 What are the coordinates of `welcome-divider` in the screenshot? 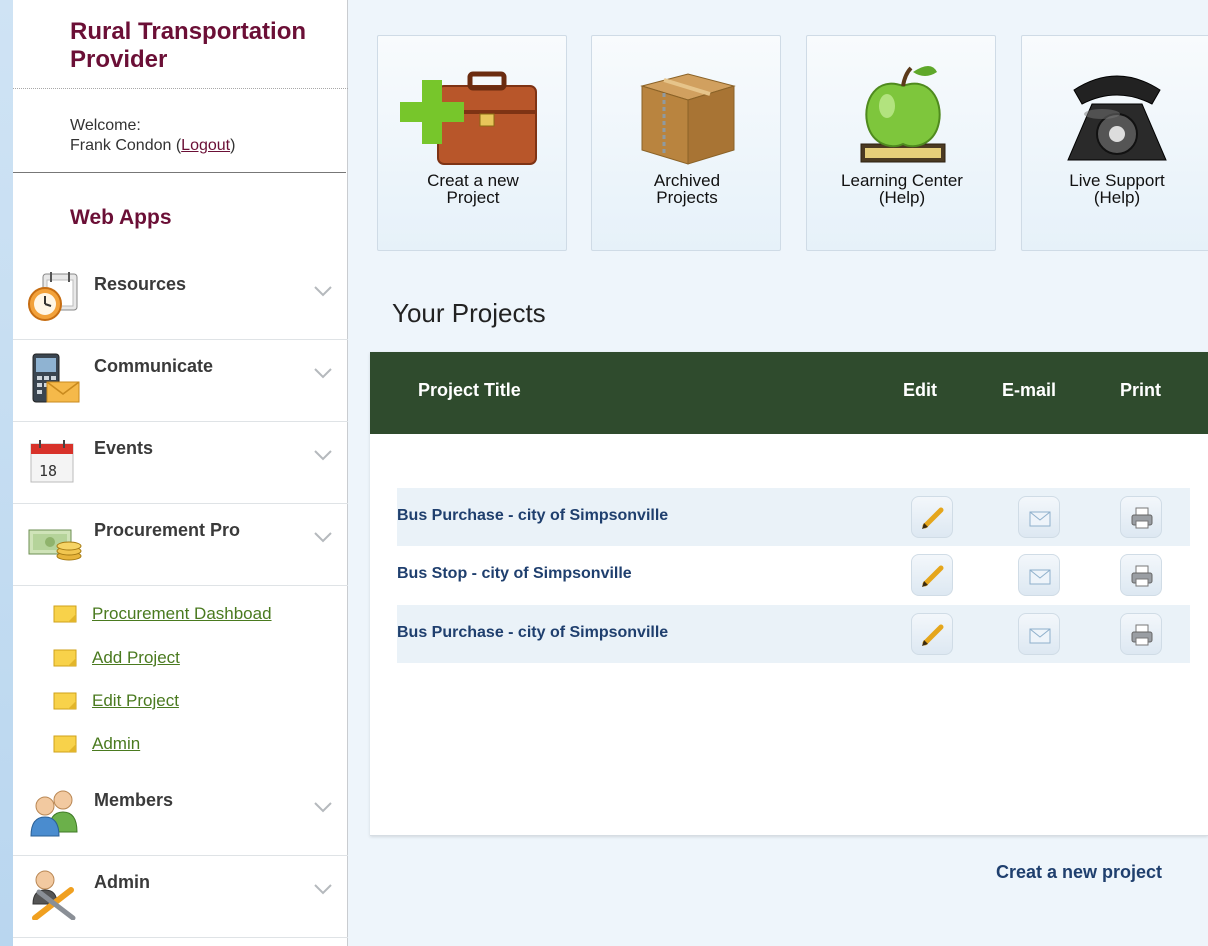 It's located at (179, 172).